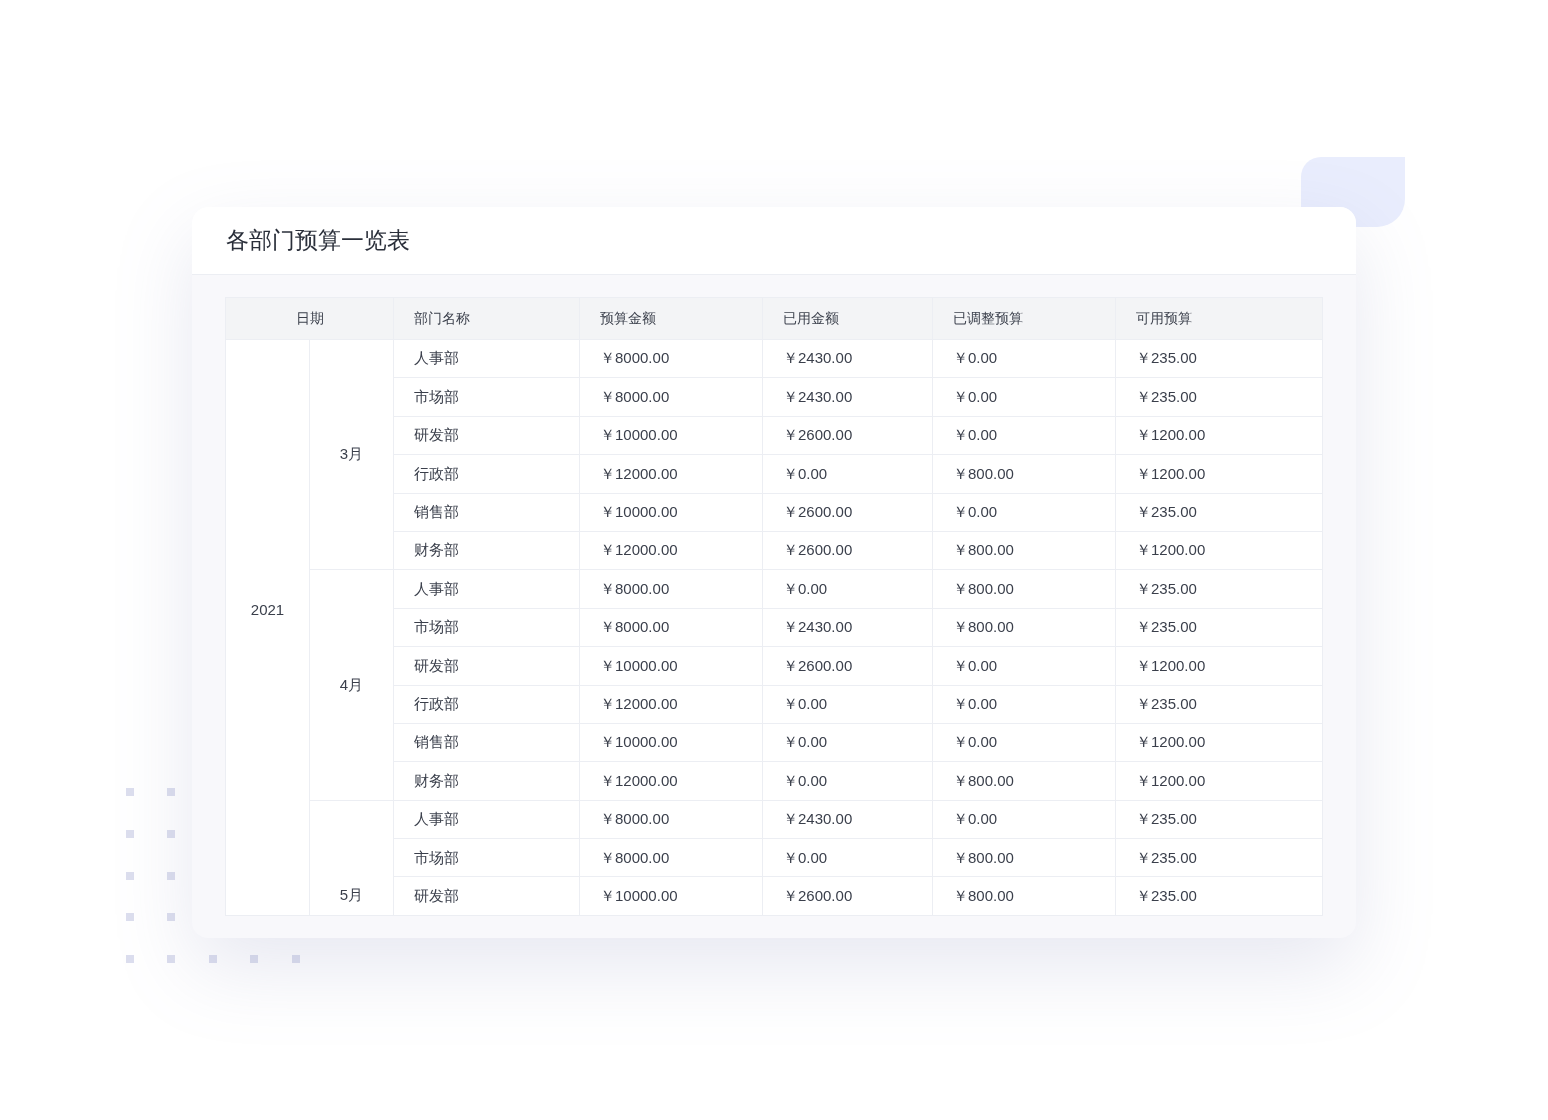 This screenshot has width=1548, height=1120. Describe the element at coordinates (351, 684) in the screenshot. I see `month-cell: 4月` at that location.